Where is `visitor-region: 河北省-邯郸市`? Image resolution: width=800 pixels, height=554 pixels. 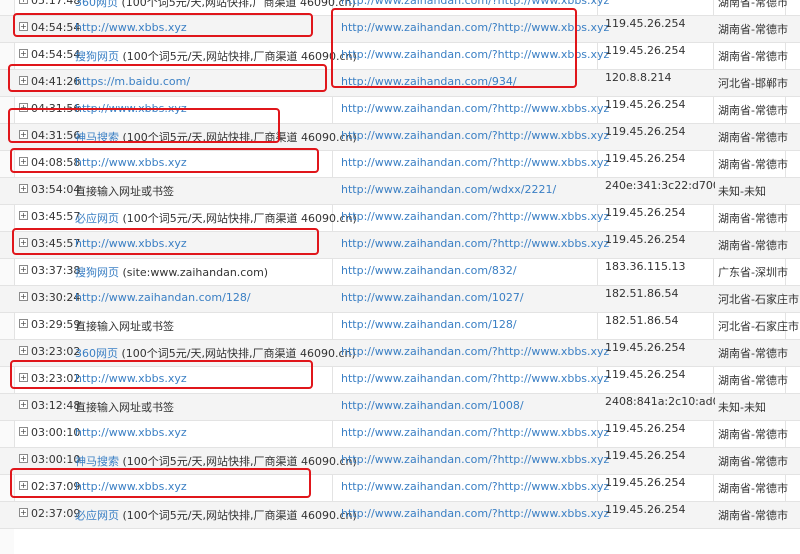 visitor-region: 河北省-邯郸市 is located at coordinates (753, 83).